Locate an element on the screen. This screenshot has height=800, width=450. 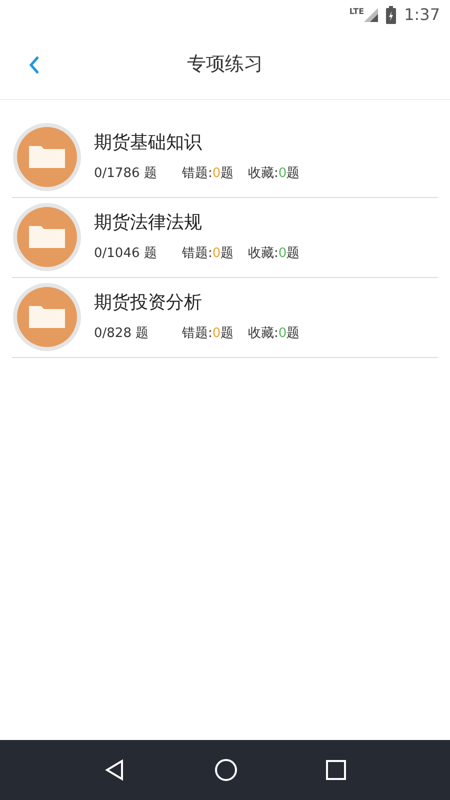
page-title: 专项练习 is located at coordinates (225, 65).